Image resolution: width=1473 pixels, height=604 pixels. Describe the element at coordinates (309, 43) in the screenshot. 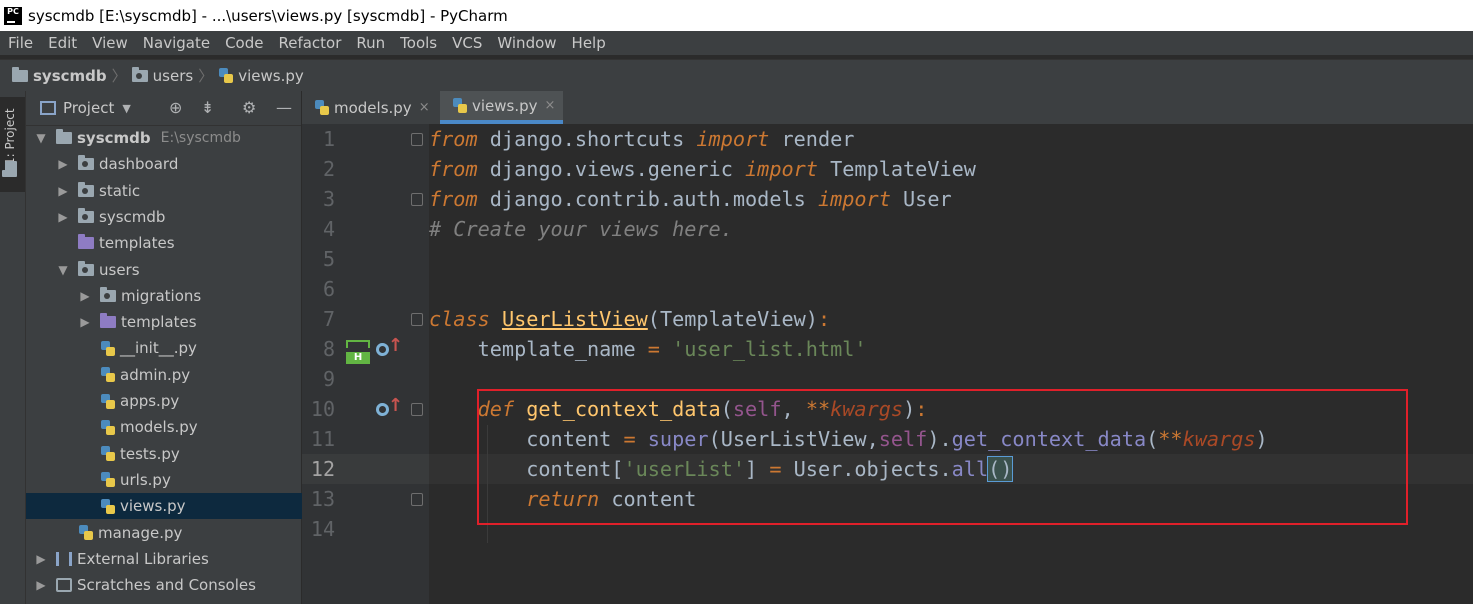

I see `menu-refactor: Refactor` at that location.